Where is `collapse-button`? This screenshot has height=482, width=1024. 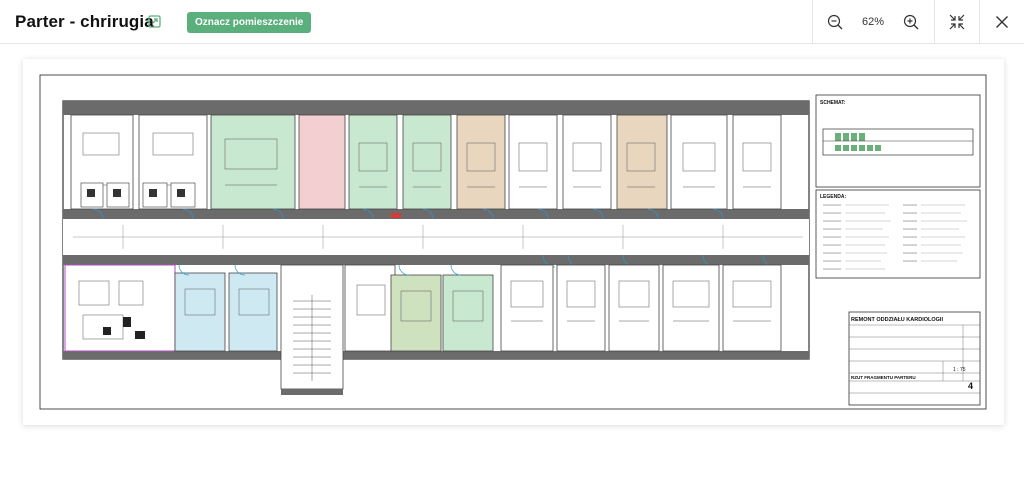 collapse-button is located at coordinates (956, 22).